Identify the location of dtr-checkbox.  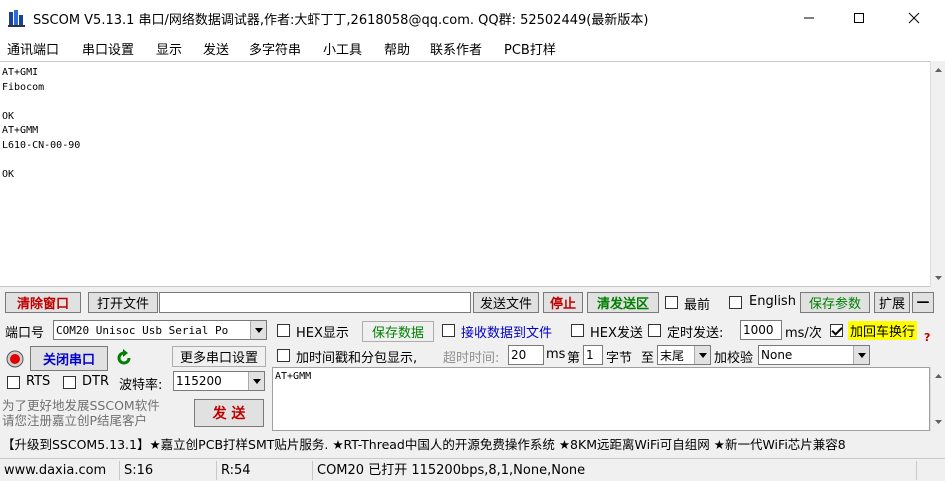
(69, 382).